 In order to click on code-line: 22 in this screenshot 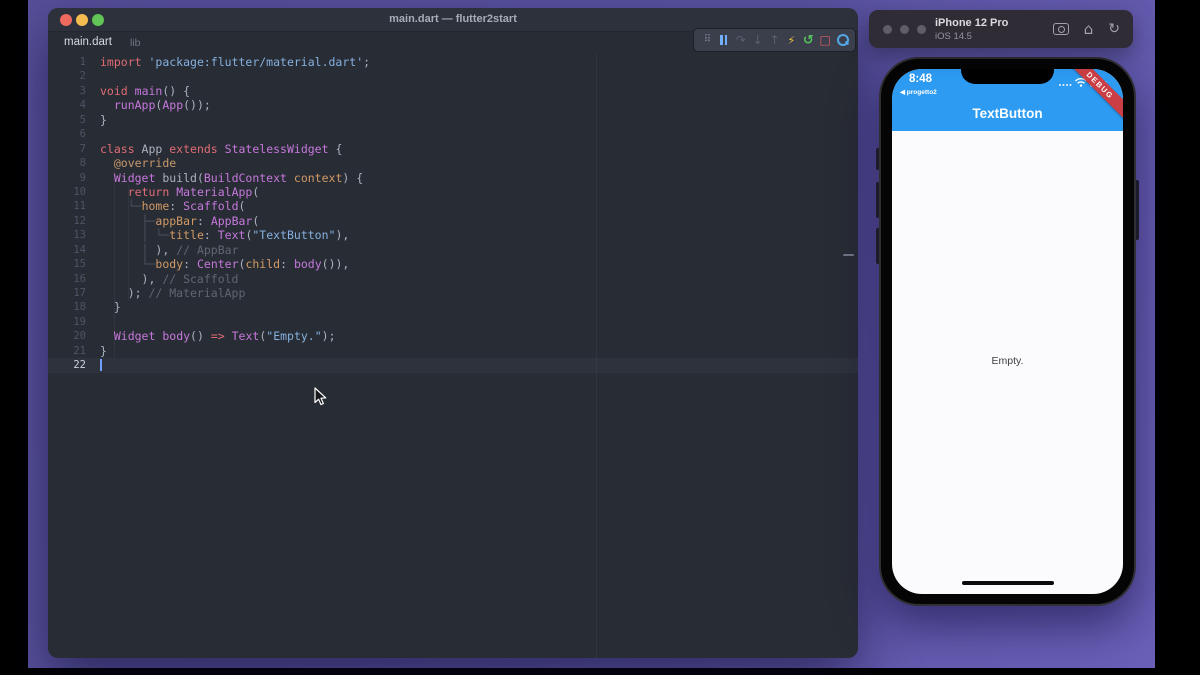, I will do `click(453, 365)`.